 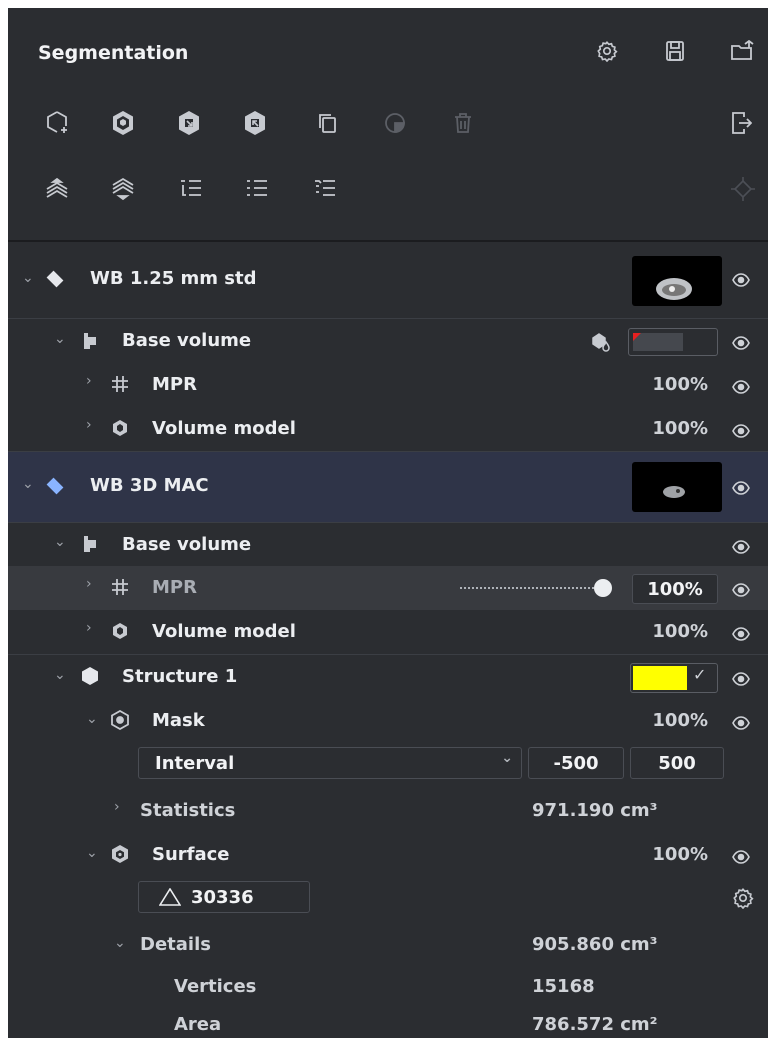 What do you see at coordinates (388, 487) in the screenshot?
I see `series-row-2: ⌄ WB 3D MAC` at bounding box center [388, 487].